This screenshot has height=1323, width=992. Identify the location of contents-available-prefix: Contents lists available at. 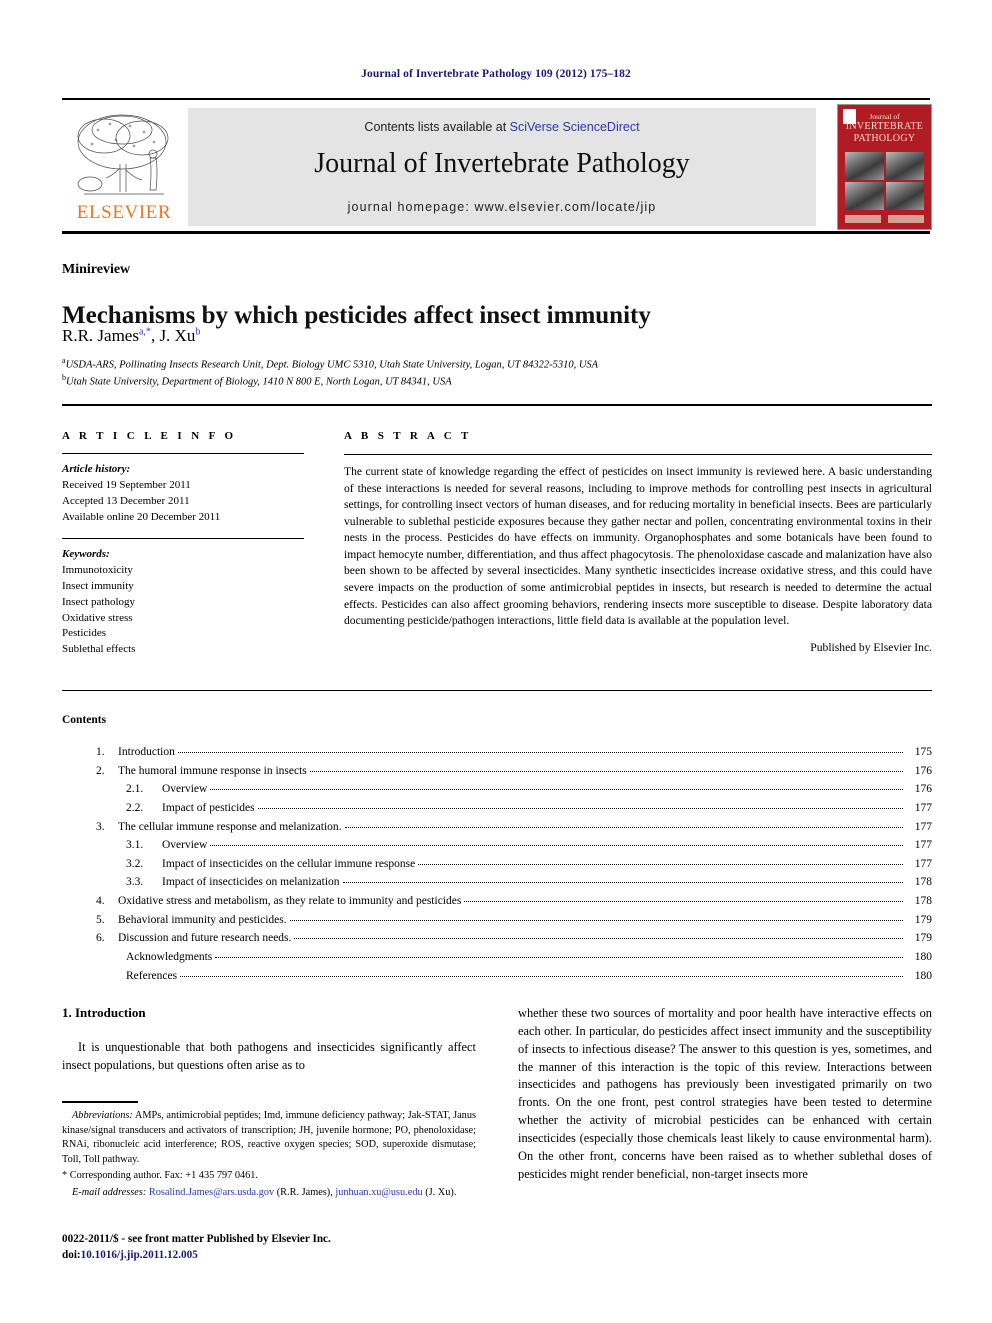
(437, 127).